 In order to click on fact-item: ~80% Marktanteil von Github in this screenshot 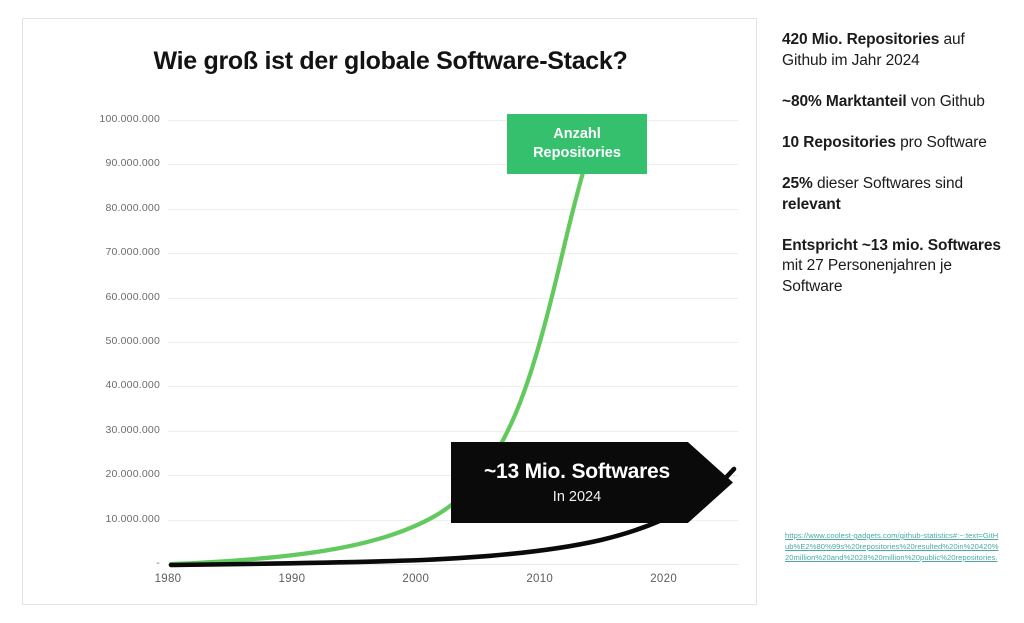, I will do `click(894, 102)`.